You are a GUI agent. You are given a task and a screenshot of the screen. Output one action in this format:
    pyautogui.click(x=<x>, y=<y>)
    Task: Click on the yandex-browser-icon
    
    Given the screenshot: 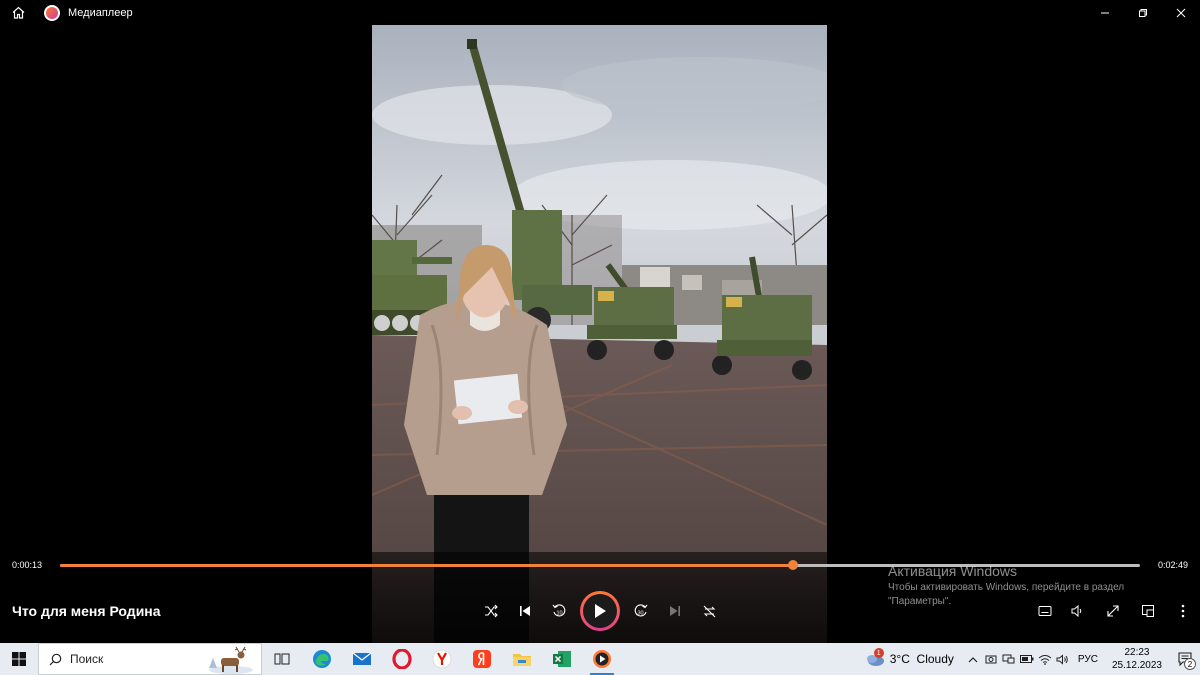 What is the action you would take?
    pyautogui.click(x=442, y=659)
    